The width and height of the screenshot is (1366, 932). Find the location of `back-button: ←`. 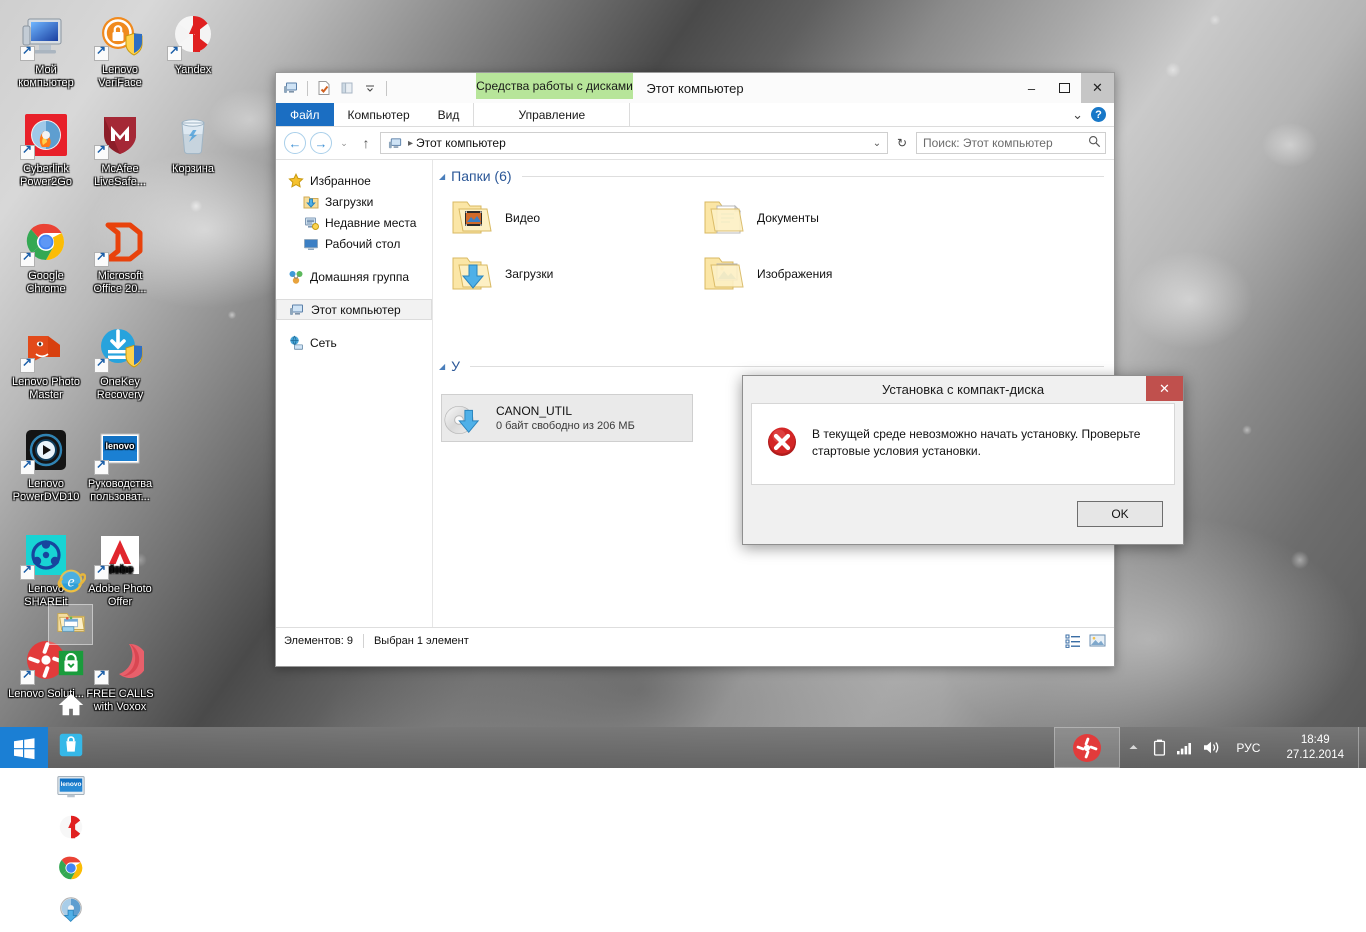

back-button: ← is located at coordinates (295, 143).